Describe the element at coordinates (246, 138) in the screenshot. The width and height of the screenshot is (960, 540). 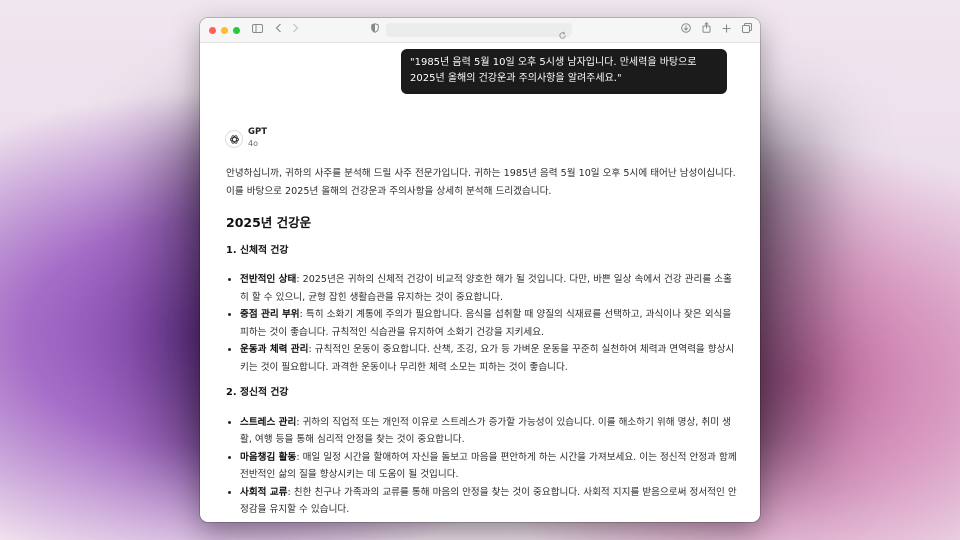
I see `assistant-header: GPT 4o` at that location.